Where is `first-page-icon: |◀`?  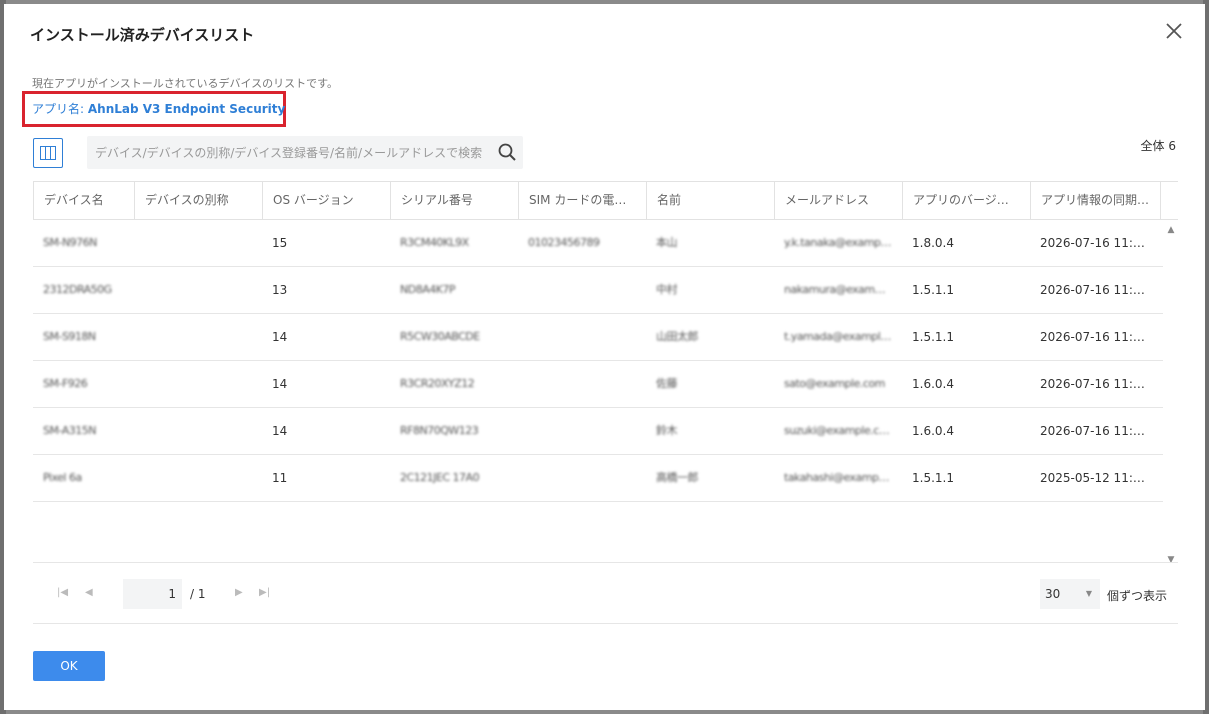
first-page-icon: |◀ is located at coordinates (62, 592).